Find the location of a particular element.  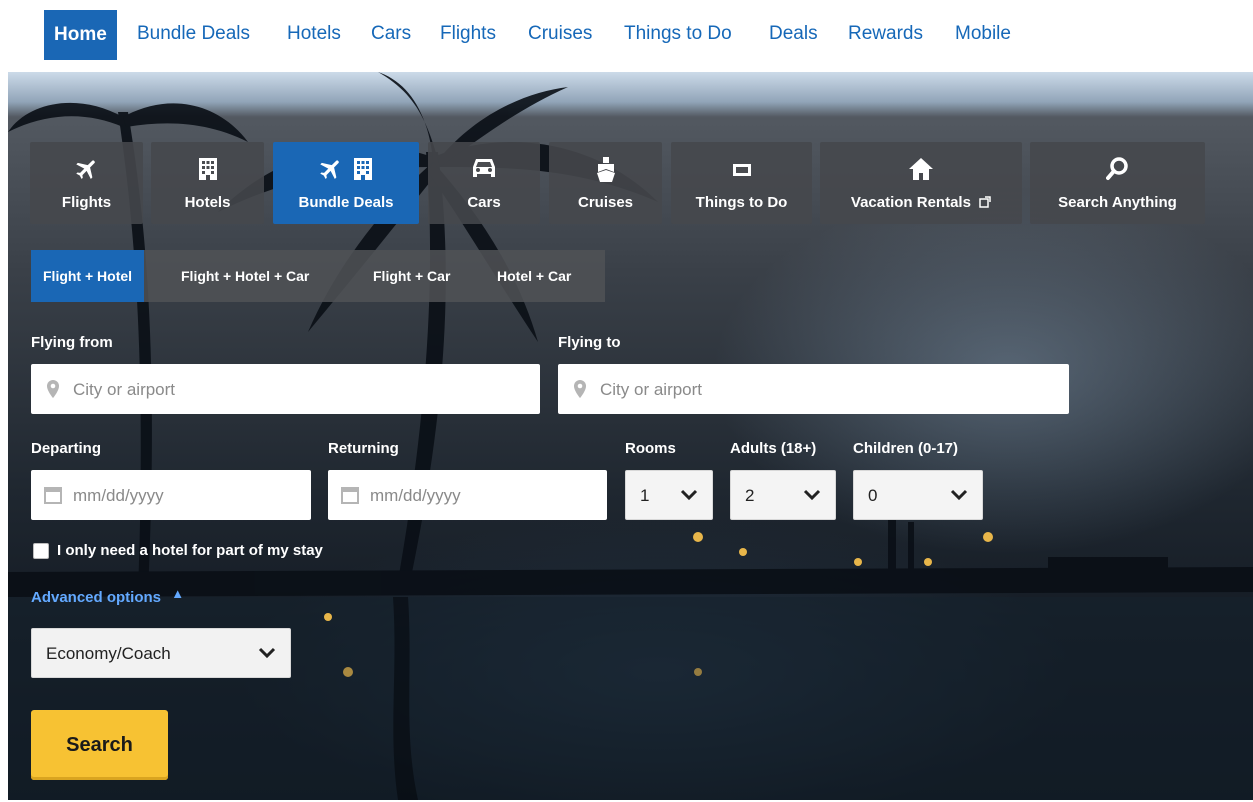

ticket-icon is located at coordinates (741, 170).